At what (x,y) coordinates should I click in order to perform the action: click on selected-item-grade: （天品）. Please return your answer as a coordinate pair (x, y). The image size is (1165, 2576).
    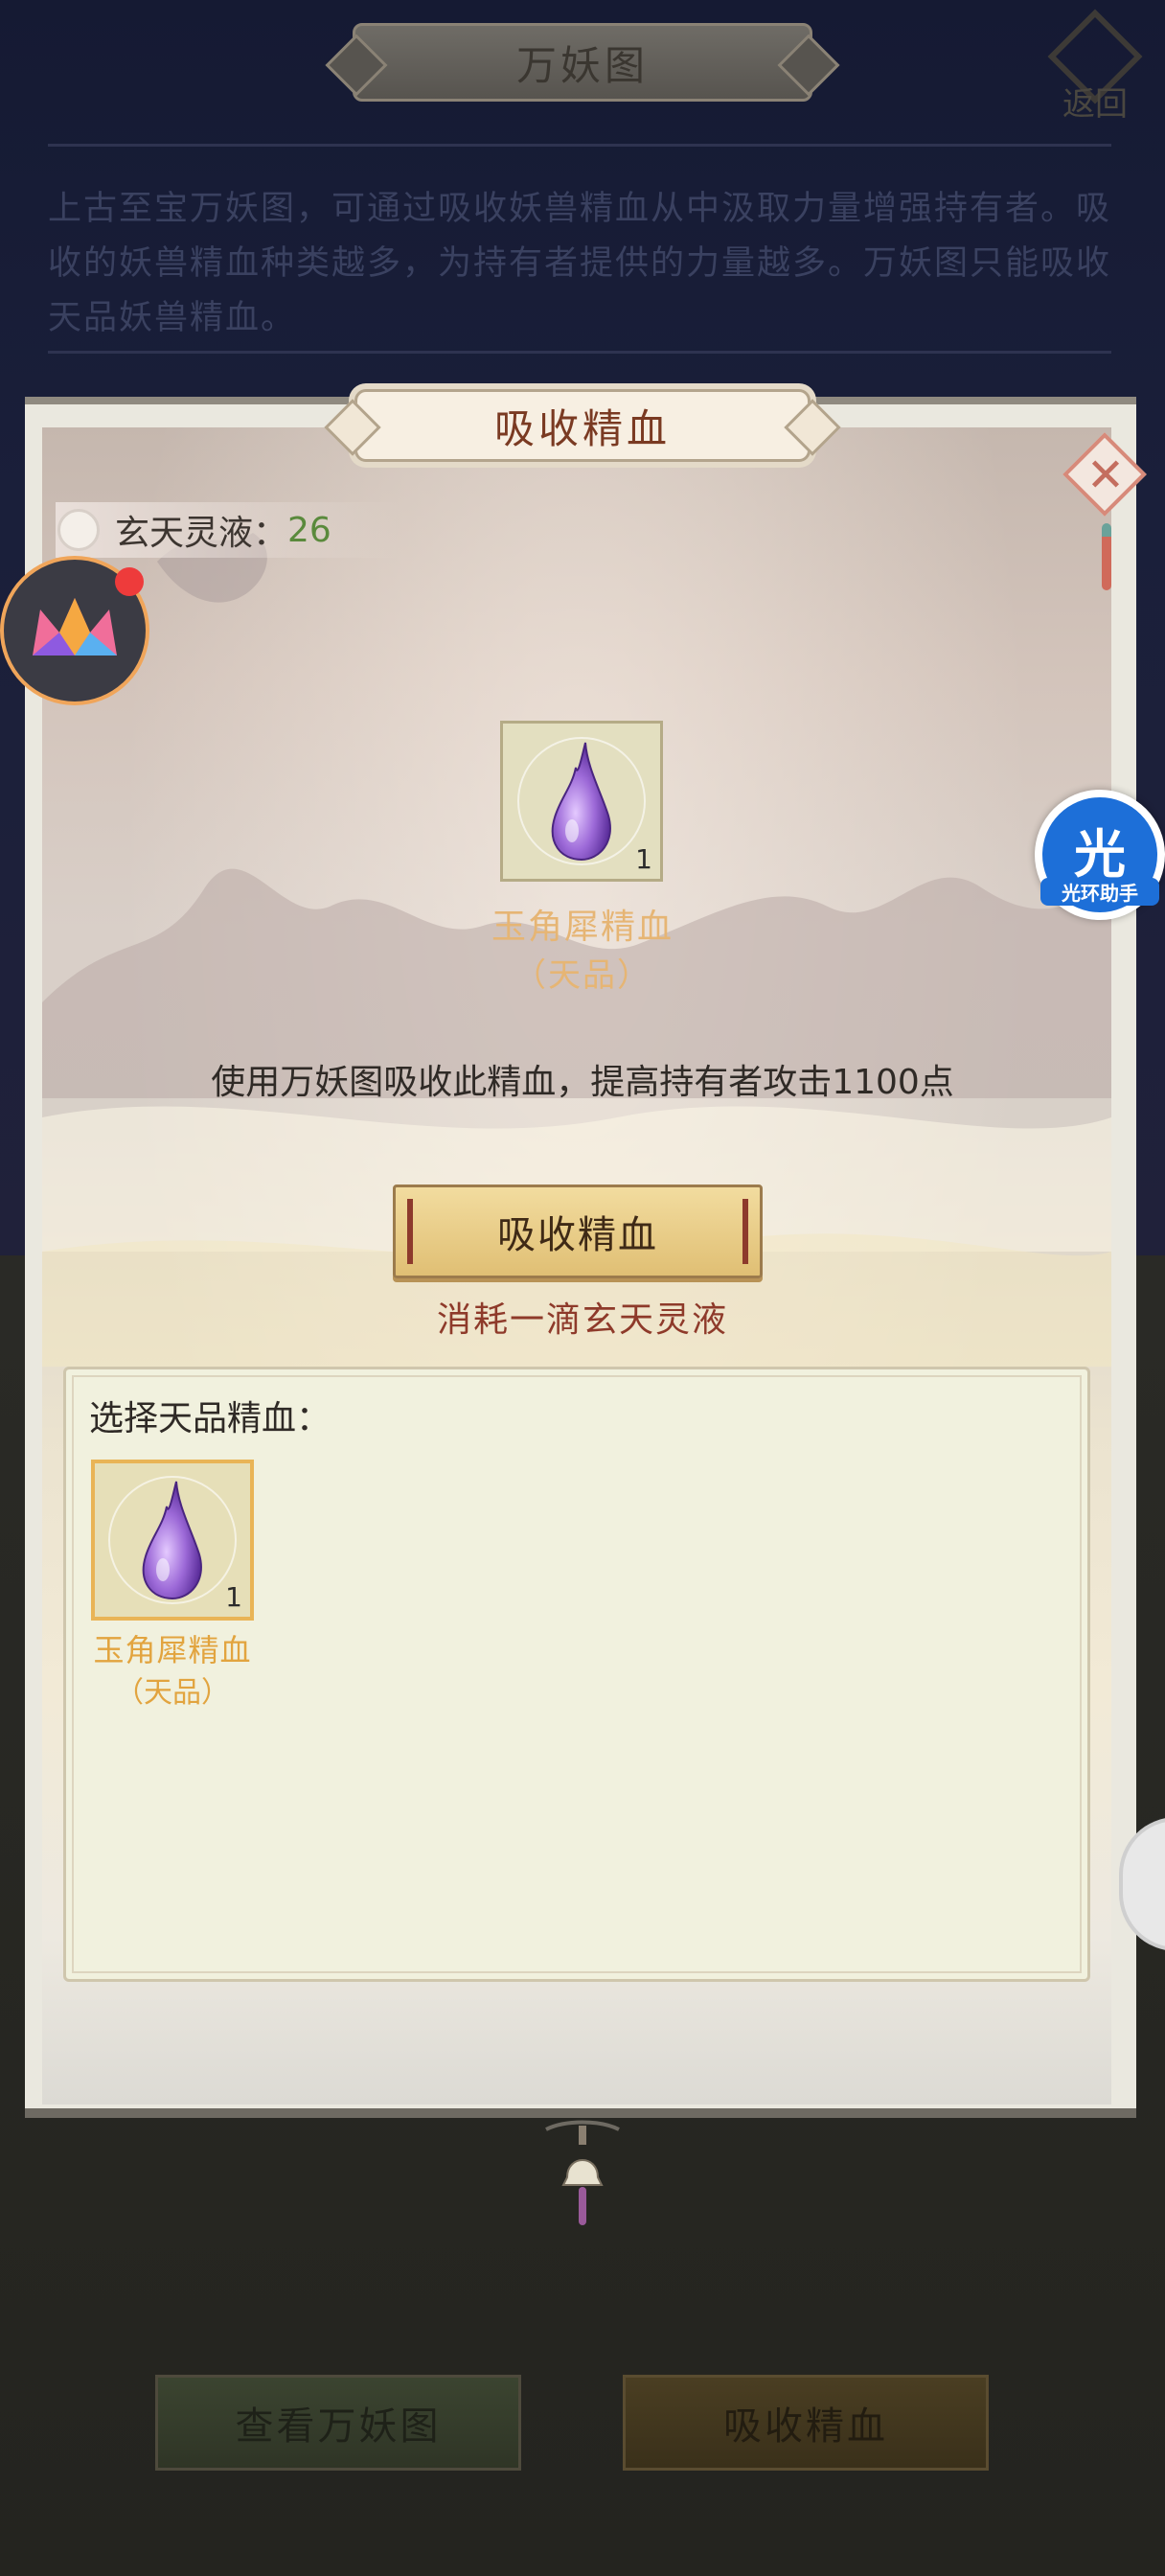
    Looking at the image, I should click on (582, 975).